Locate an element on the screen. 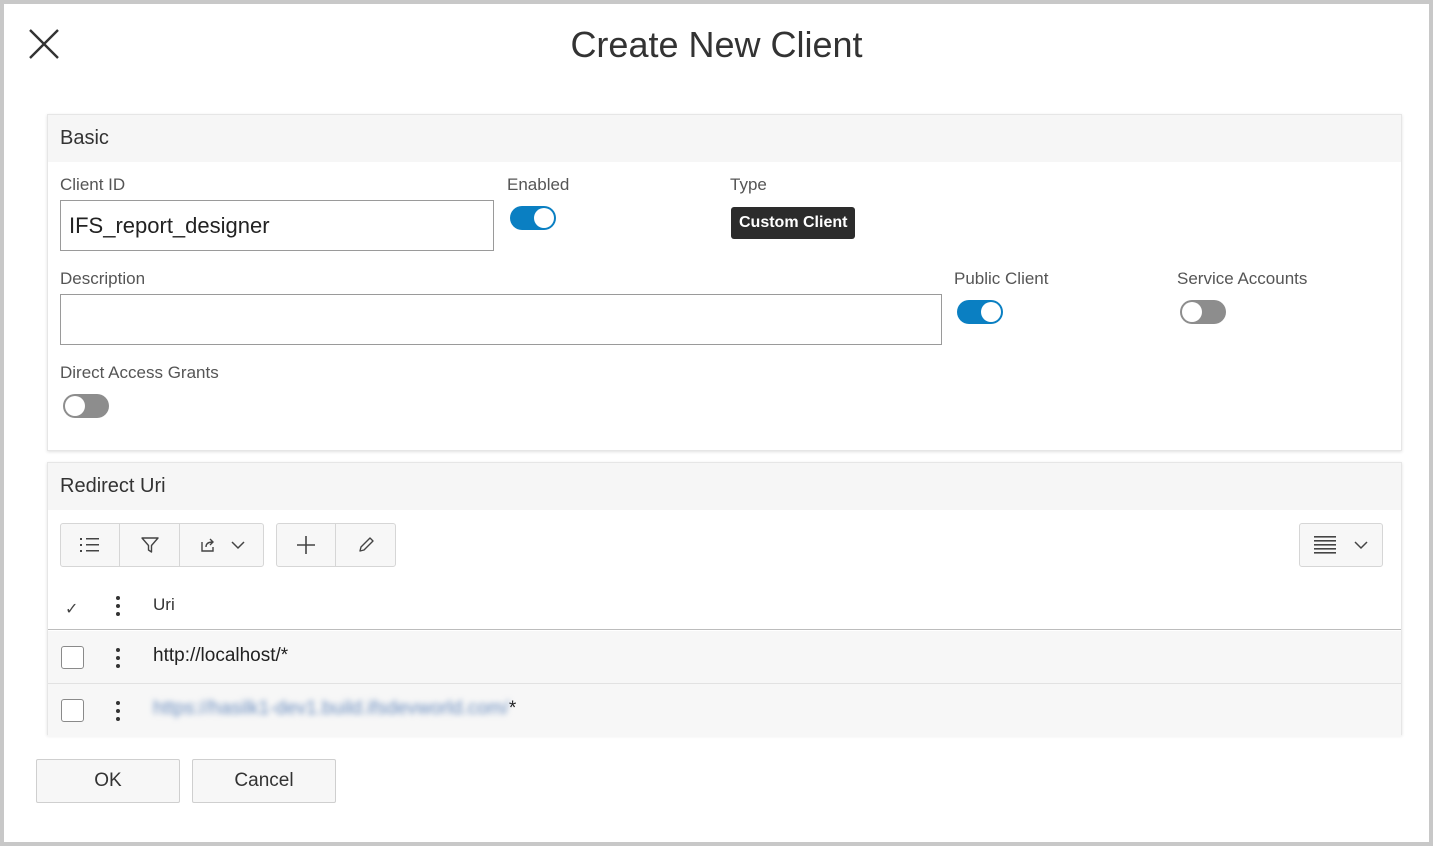 The width and height of the screenshot is (1433, 846). edit-toolbar-group is located at coordinates (336, 545).